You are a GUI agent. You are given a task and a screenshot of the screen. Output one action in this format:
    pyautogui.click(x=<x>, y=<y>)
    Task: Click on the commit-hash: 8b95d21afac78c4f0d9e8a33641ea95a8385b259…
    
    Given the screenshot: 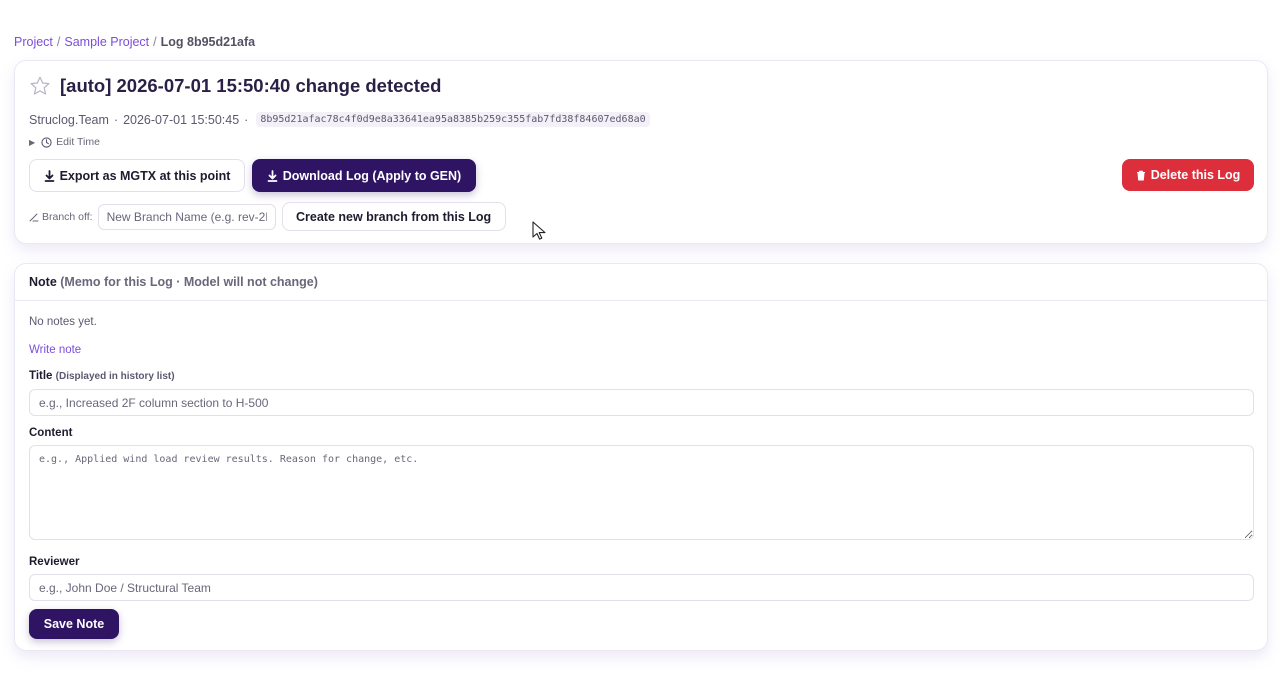 What is the action you would take?
    pyautogui.click(x=453, y=119)
    